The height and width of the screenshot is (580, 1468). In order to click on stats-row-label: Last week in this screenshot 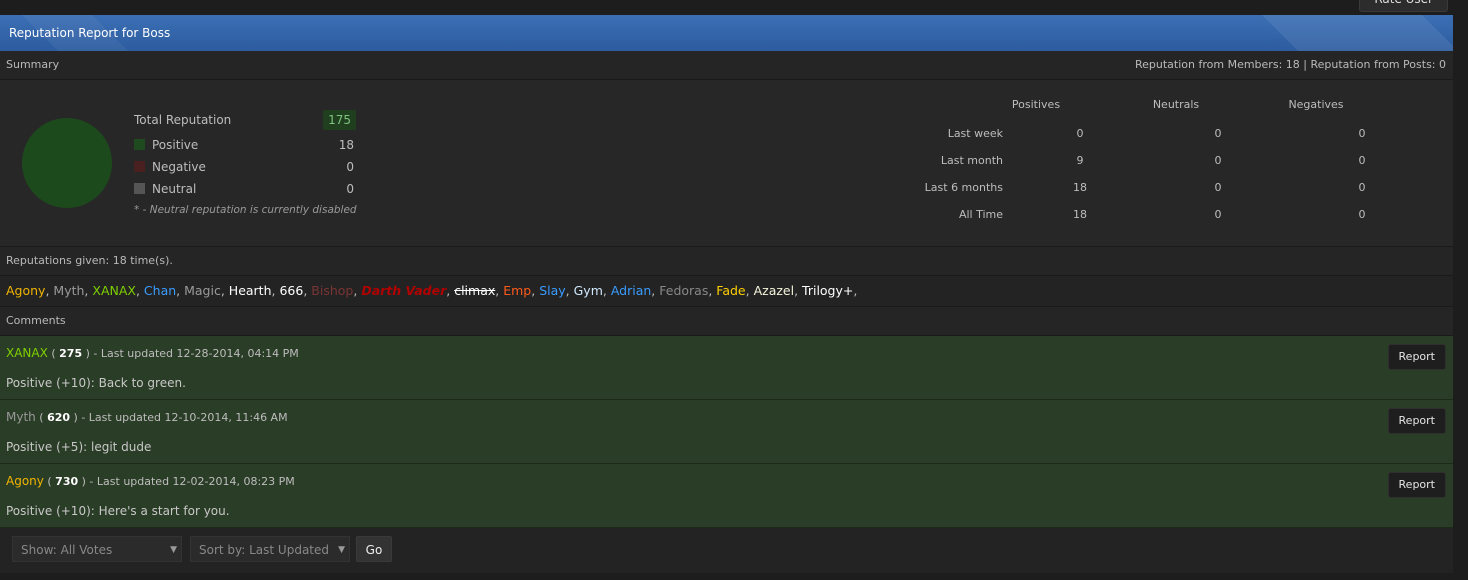, I will do `click(975, 133)`.